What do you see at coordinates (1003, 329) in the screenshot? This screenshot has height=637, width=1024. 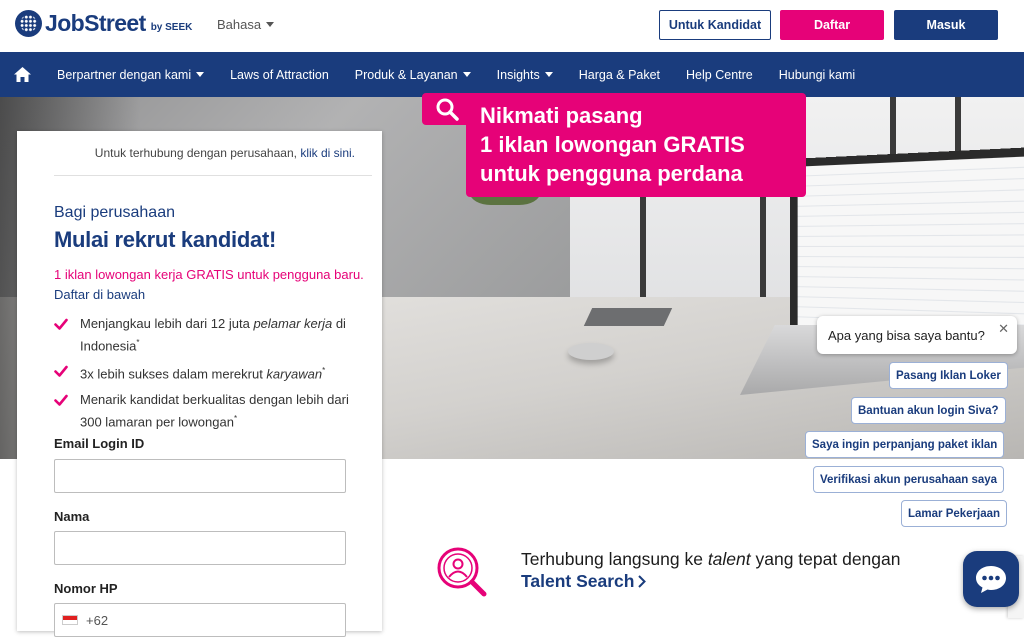 I see `close-icon: ✕` at bounding box center [1003, 329].